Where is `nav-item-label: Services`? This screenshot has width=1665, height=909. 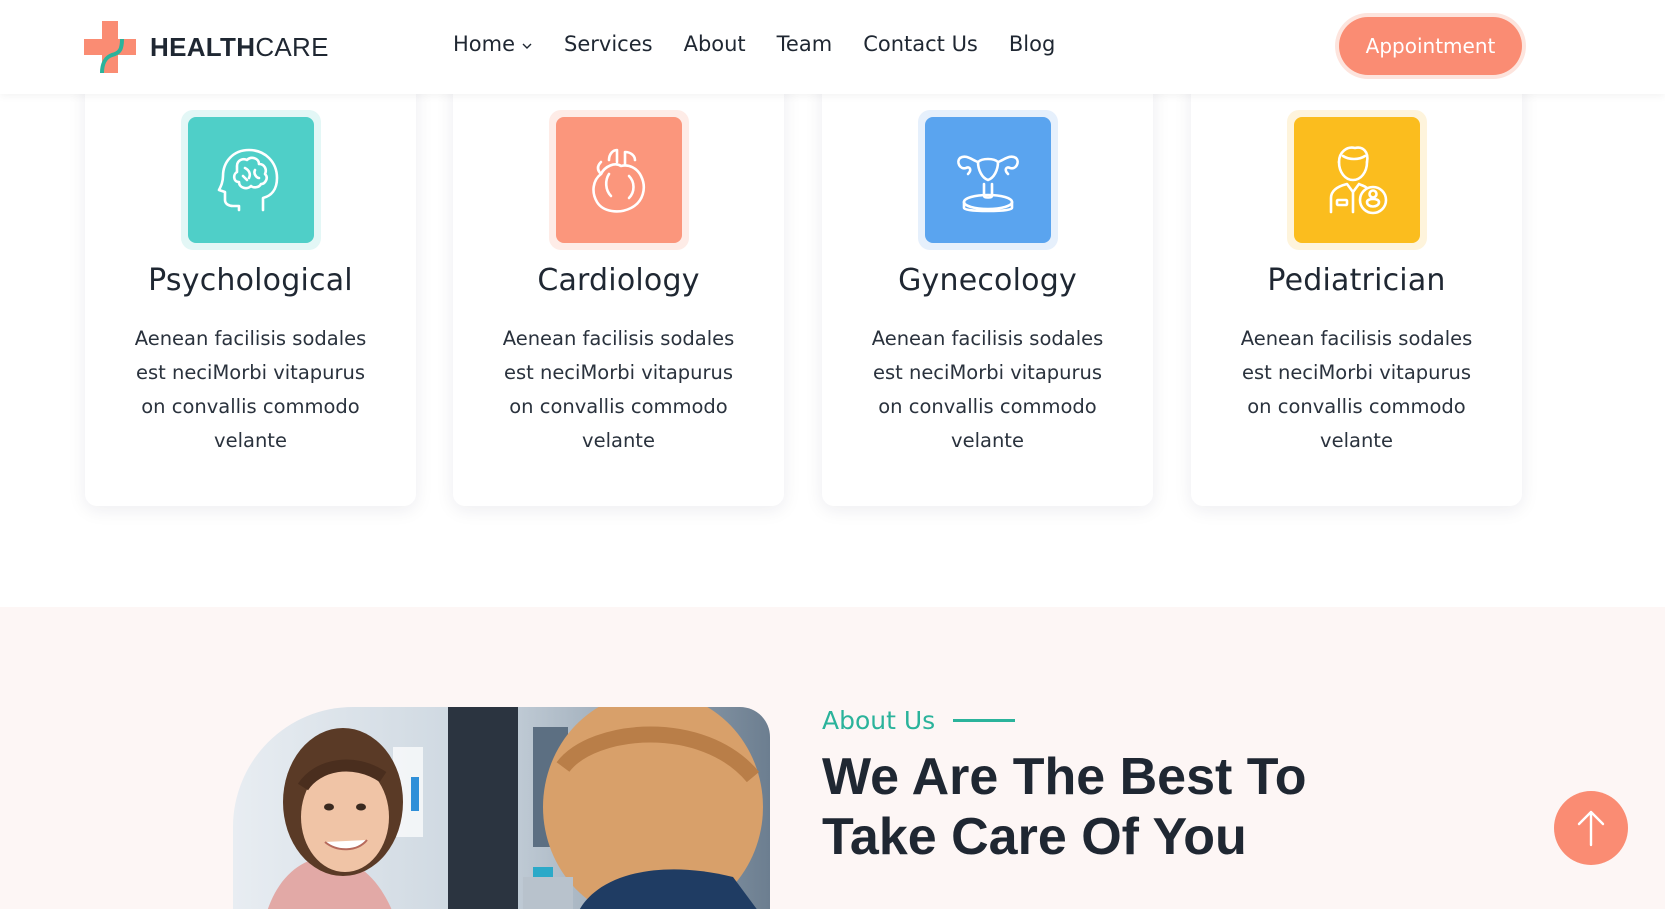
nav-item-label: Services is located at coordinates (608, 44).